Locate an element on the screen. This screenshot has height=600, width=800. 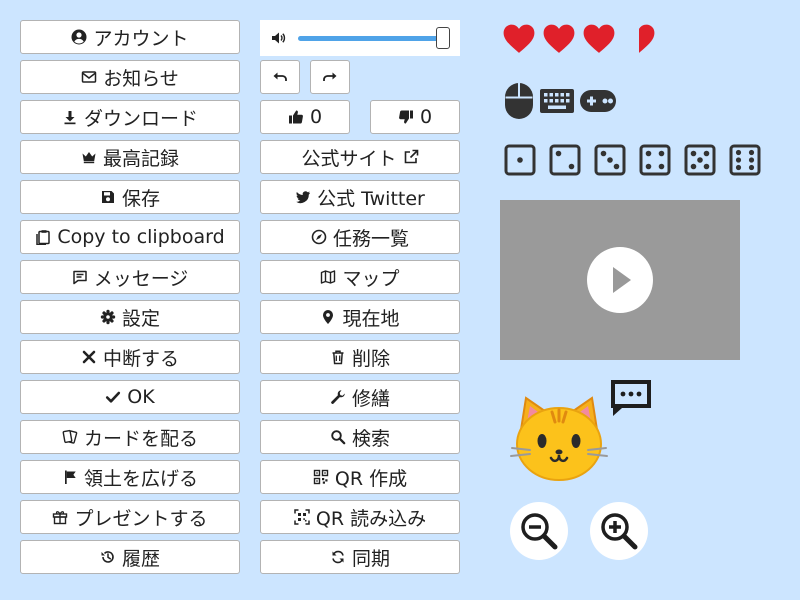
expand-territory-button: 領土を広げる is located at coordinates (130, 477).